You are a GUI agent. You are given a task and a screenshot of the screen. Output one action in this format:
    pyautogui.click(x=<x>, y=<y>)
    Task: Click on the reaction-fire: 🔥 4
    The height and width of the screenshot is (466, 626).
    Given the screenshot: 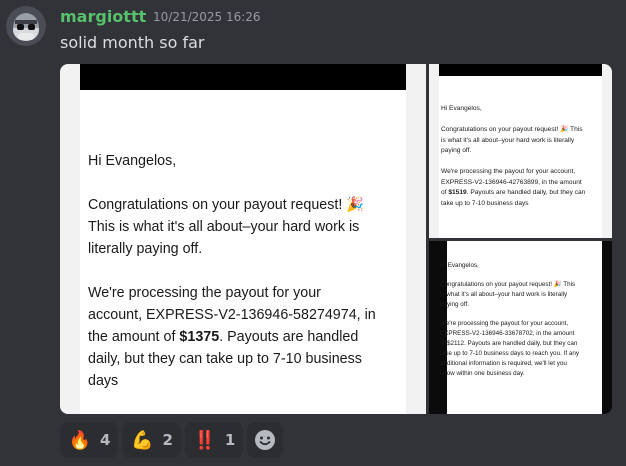 What is the action you would take?
    pyautogui.click(x=89, y=440)
    